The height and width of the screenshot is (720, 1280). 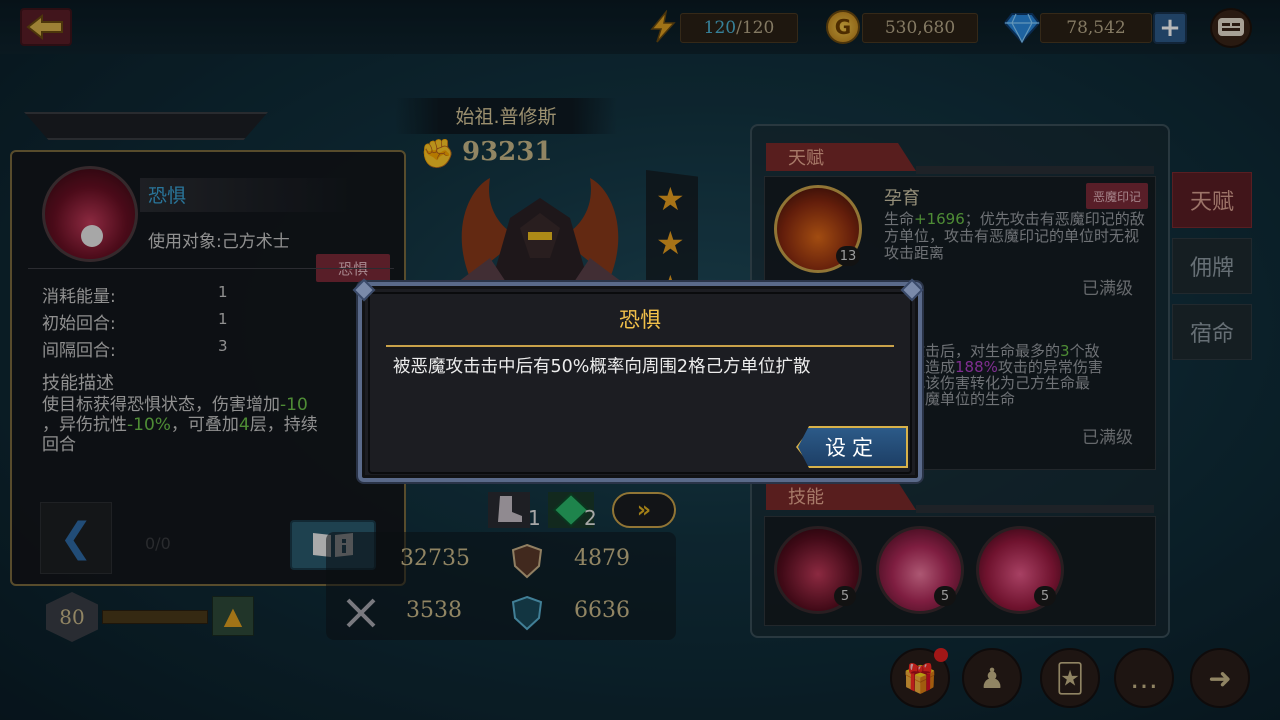 What do you see at coordinates (853, 447) in the screenshot?
I see `confirm-button: 设定` at bounding box center [853, 447].